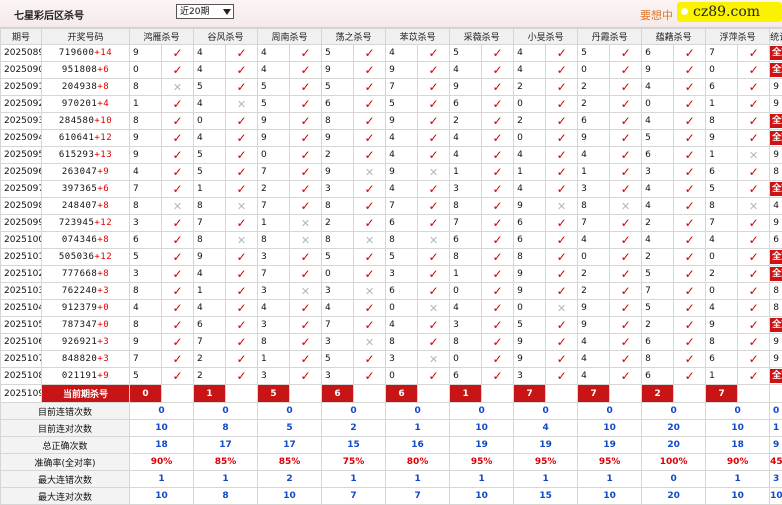  Describe the element at coordinates (80, 308) in the screenshot. I see `draw-main: 912379` at that location.